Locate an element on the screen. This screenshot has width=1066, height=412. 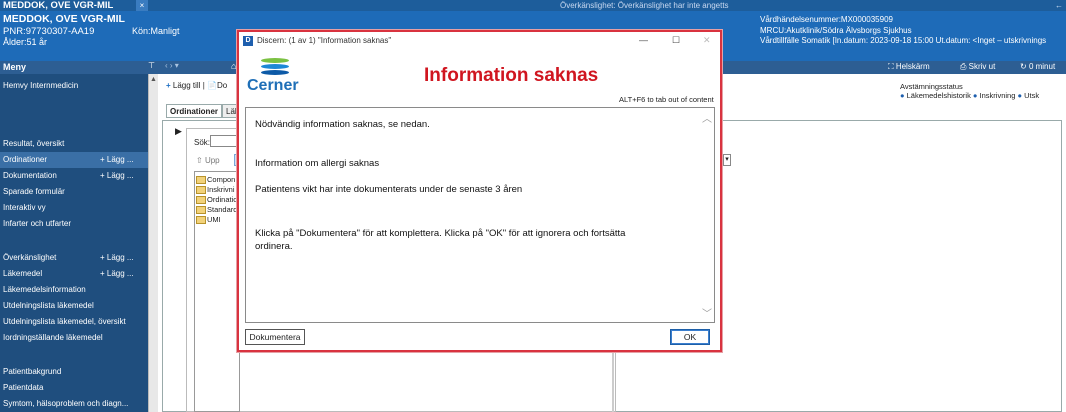
message-line: Nödvändig information saknas, se nedan. is located at coordinates (342, 124).